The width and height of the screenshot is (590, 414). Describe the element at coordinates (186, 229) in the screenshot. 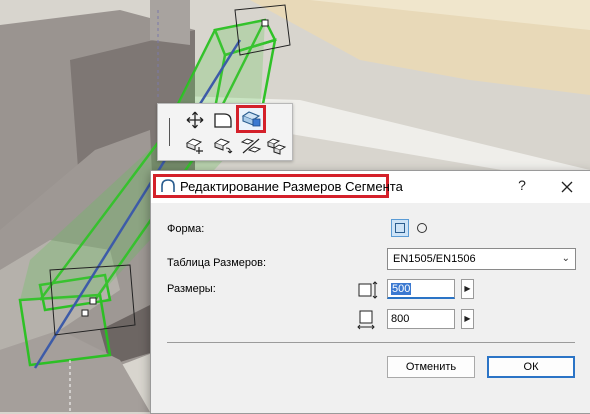

I see `shape-label: Форма:` at that location.